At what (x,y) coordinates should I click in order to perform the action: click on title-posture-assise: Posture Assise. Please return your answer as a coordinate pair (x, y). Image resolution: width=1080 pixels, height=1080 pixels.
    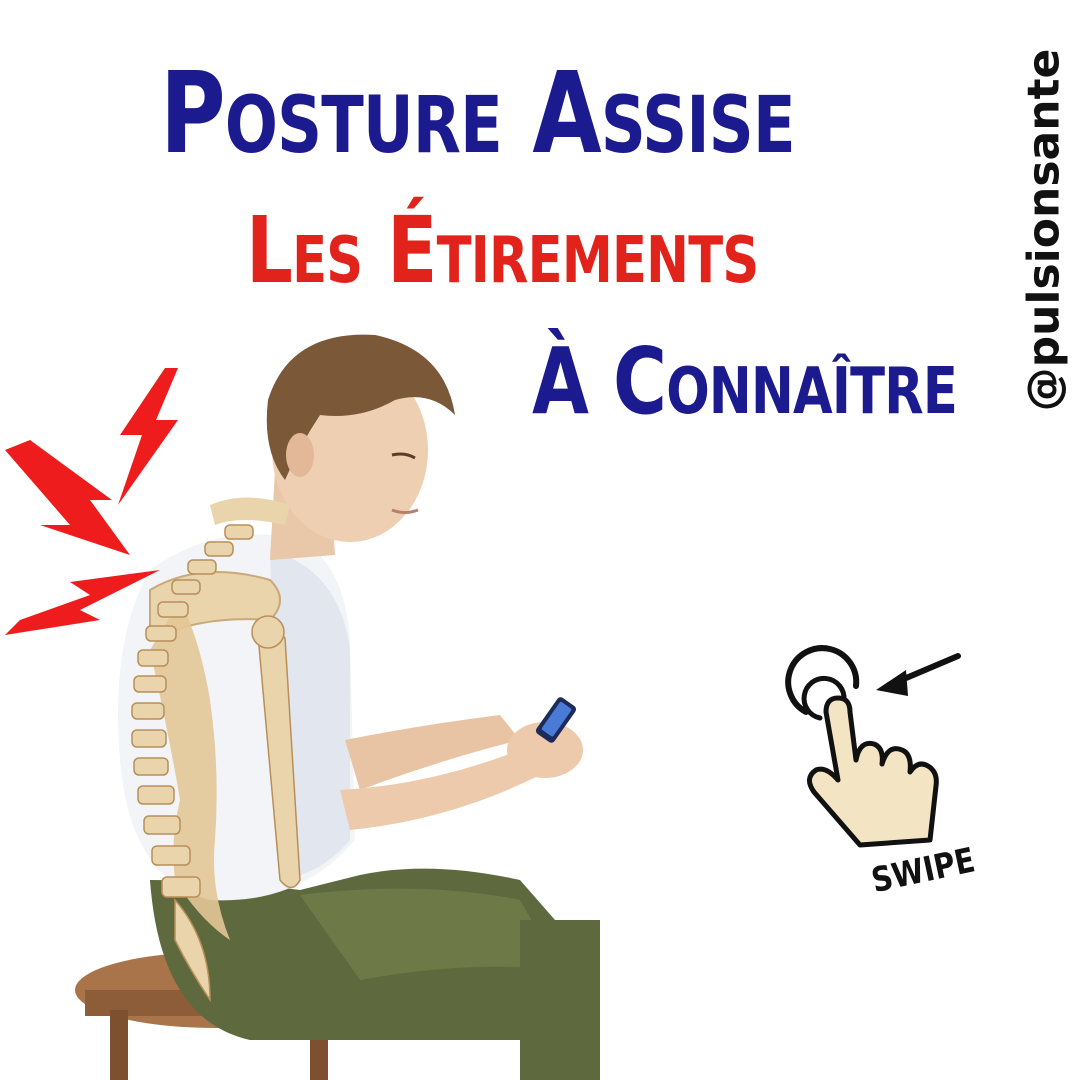
    Looking at the image, I should click on (478, 114).